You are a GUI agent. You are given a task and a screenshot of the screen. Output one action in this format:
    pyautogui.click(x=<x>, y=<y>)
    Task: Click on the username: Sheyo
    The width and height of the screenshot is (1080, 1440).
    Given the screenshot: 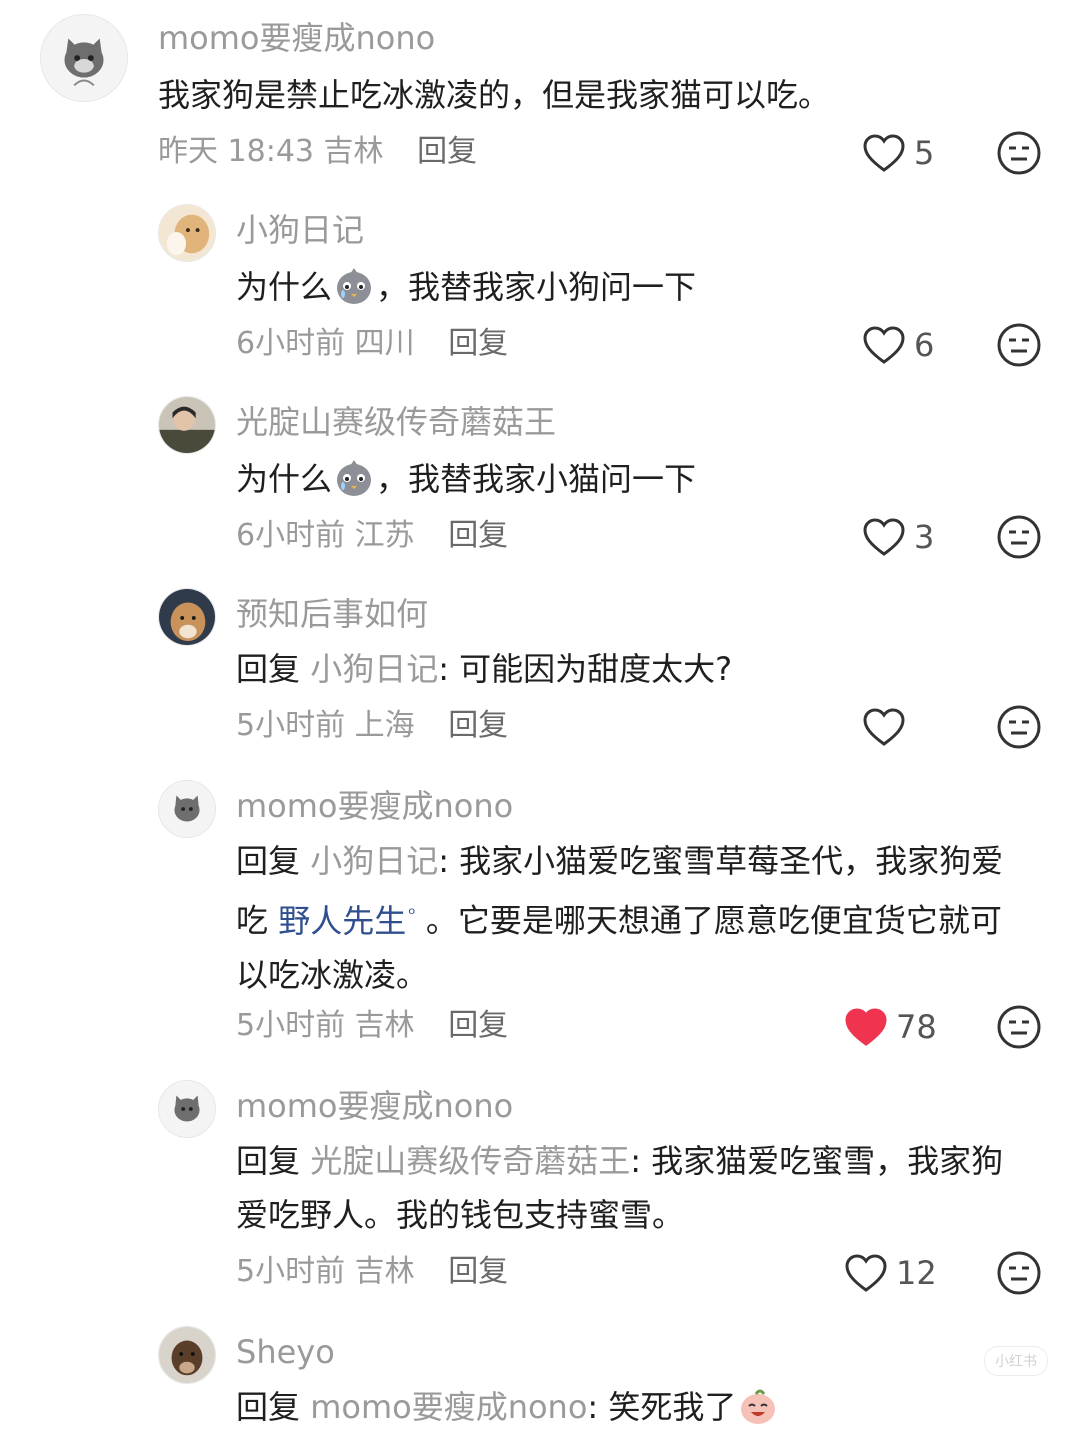 What is the action you would take?
    pyautogui.click(x=285, y=1352)
    